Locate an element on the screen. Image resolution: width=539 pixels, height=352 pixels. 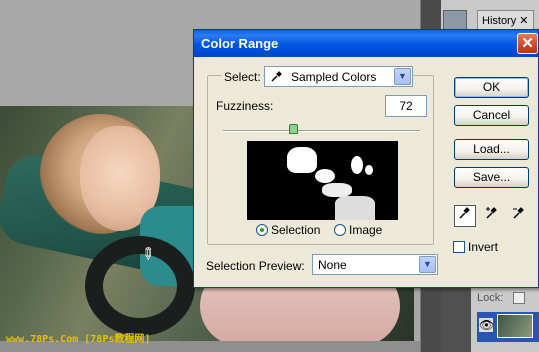
dialog-titlebar: Color Range ✕ is located at coordinates (366, 43).